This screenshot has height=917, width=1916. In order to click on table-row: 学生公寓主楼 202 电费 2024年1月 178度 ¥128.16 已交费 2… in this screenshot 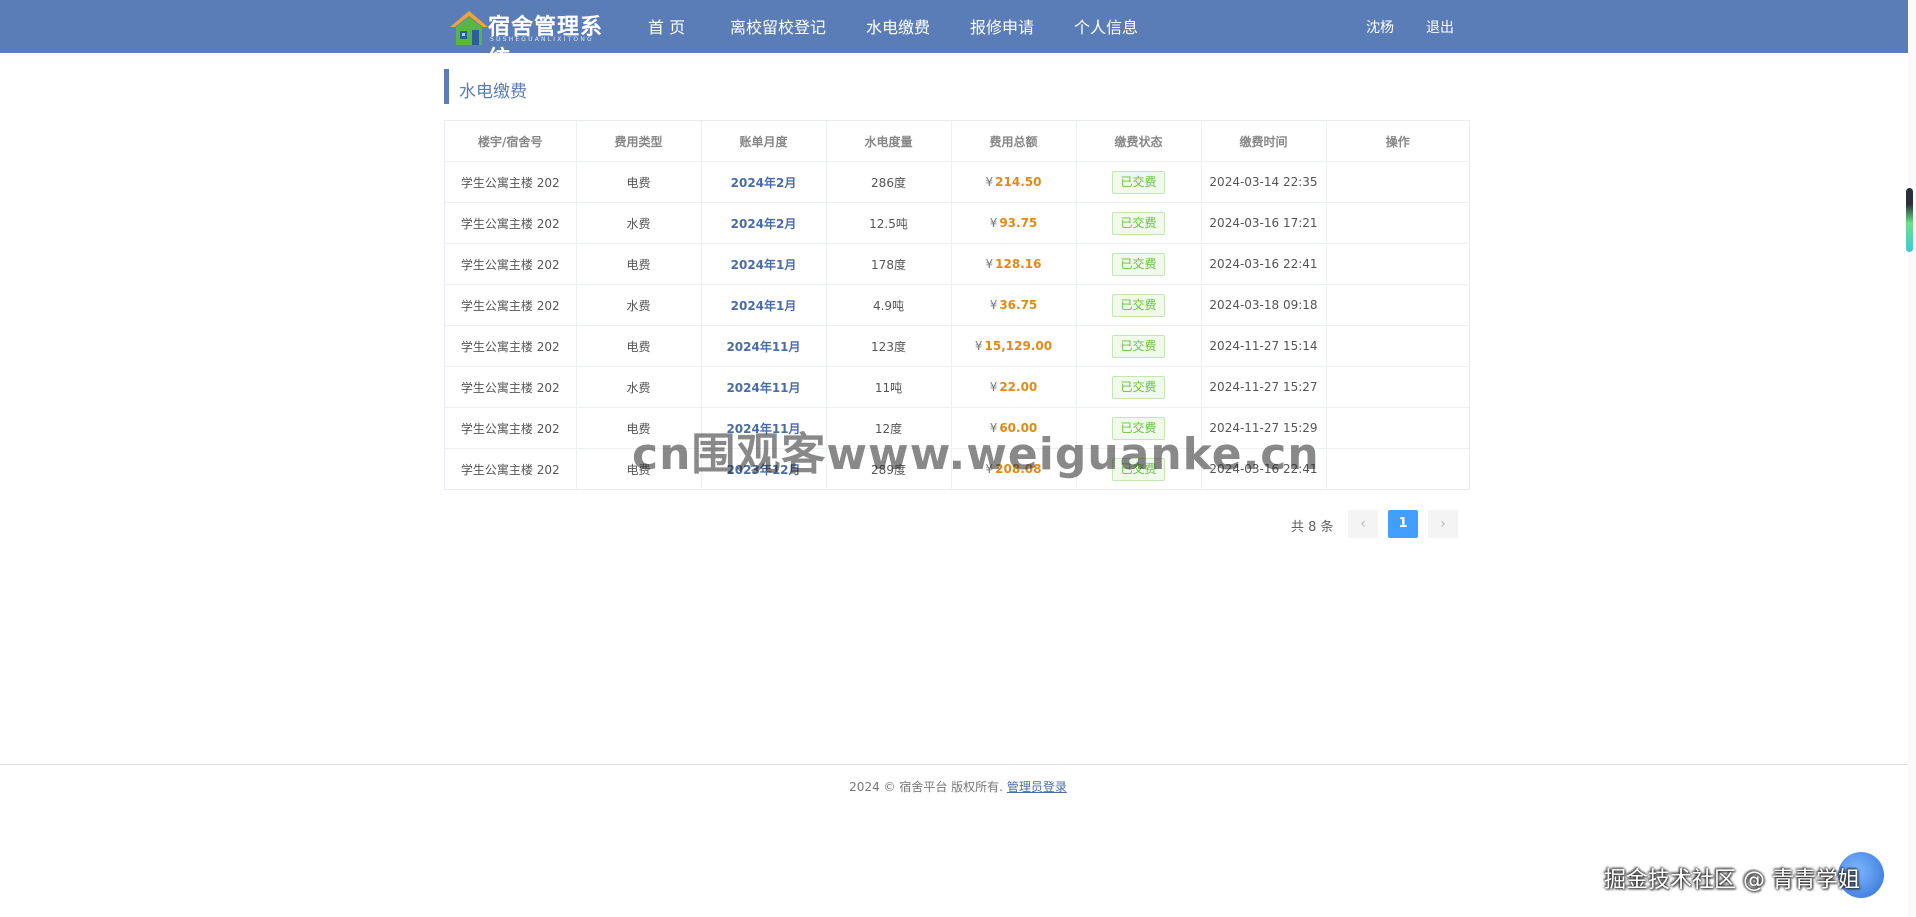, I will do `click(957, 264)`.